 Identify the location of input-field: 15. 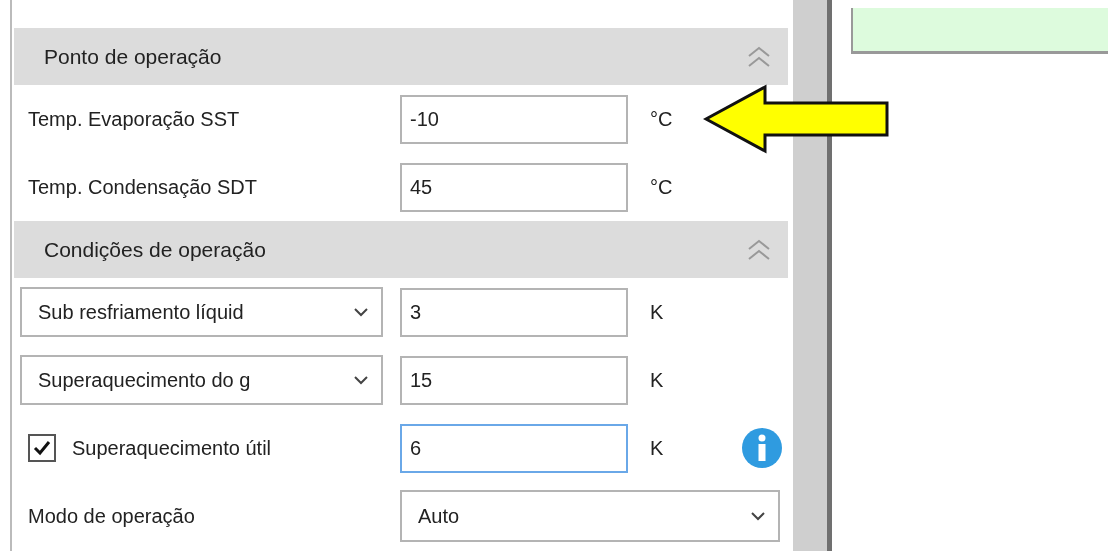
(514, 380).